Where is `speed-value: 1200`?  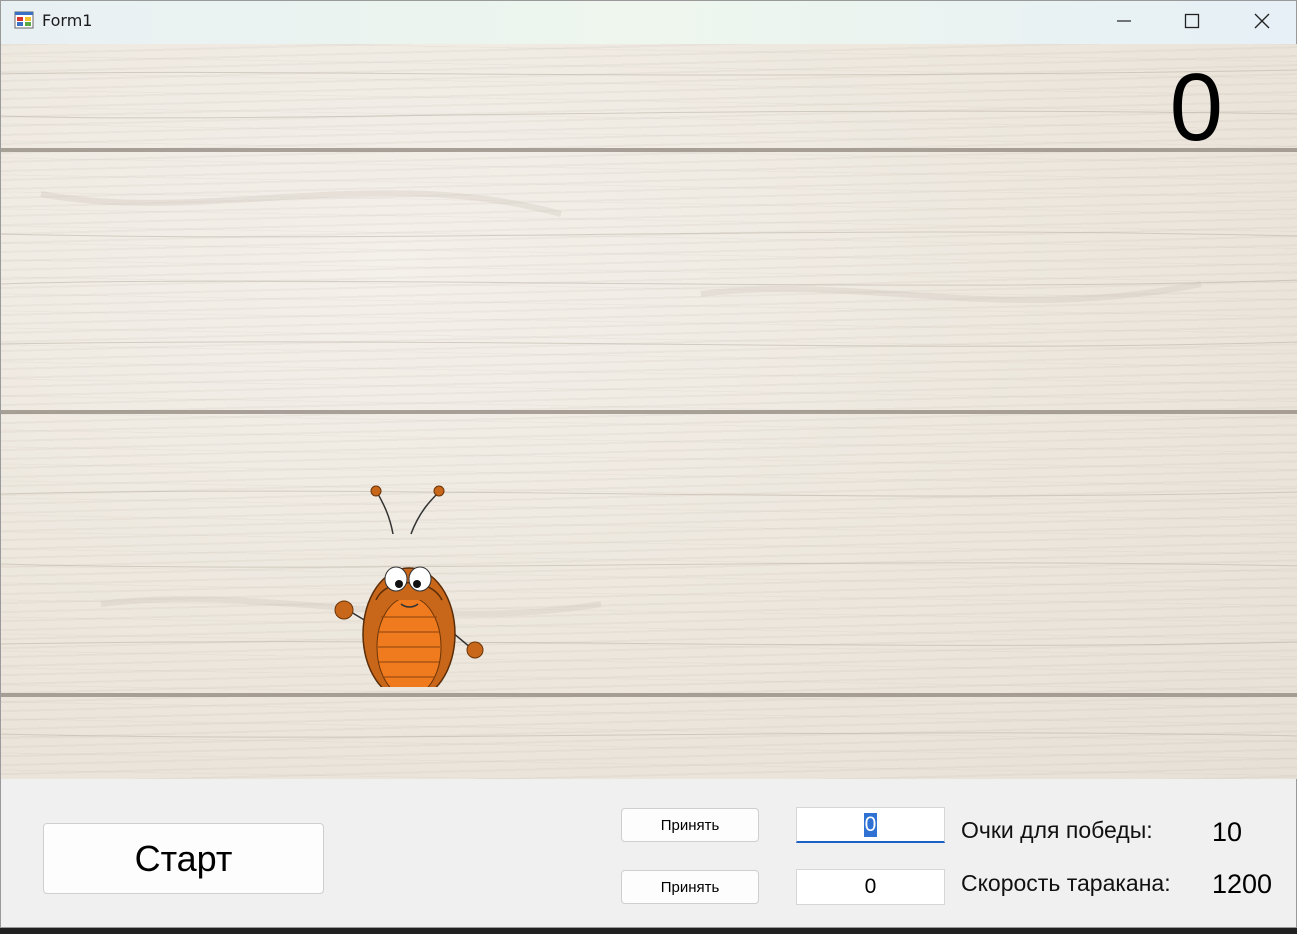
speed-value: 1200 is located at coordinates (1242, 884).